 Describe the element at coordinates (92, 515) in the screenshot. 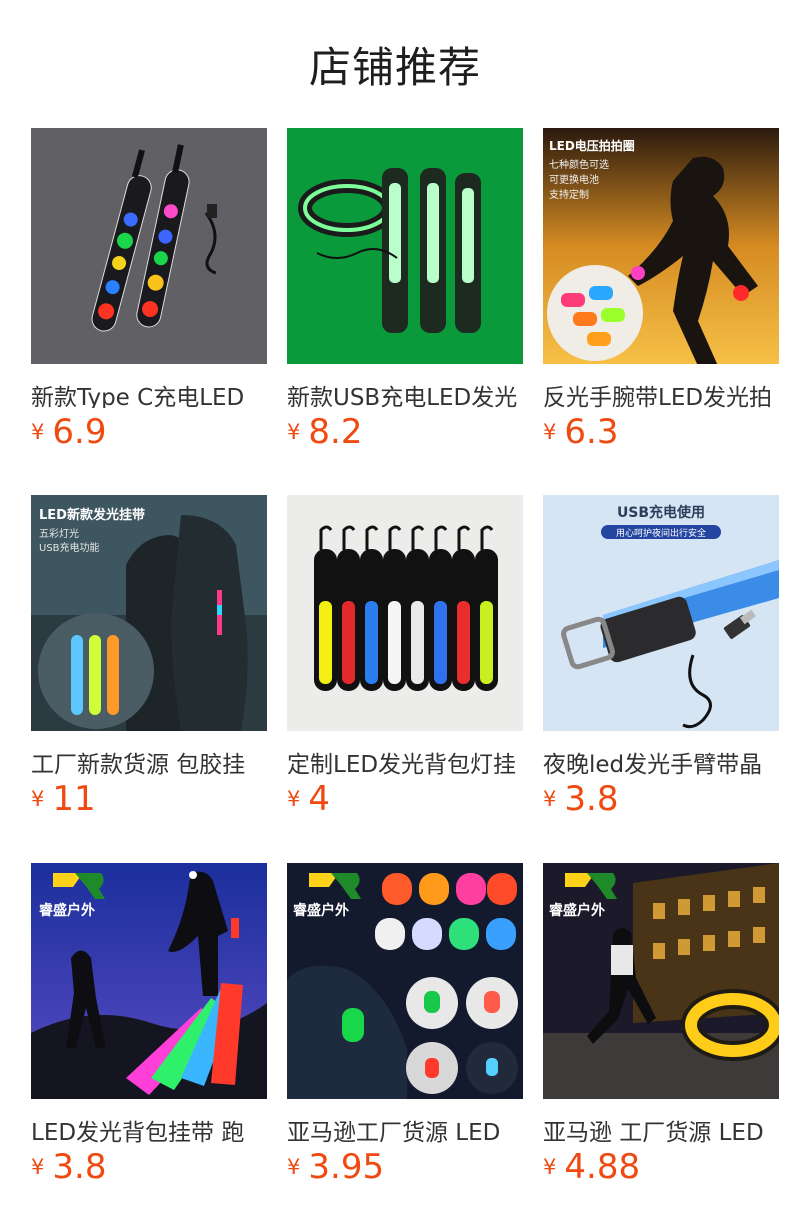

I see `image-caption-title: LED新款发光挂带` at that location.